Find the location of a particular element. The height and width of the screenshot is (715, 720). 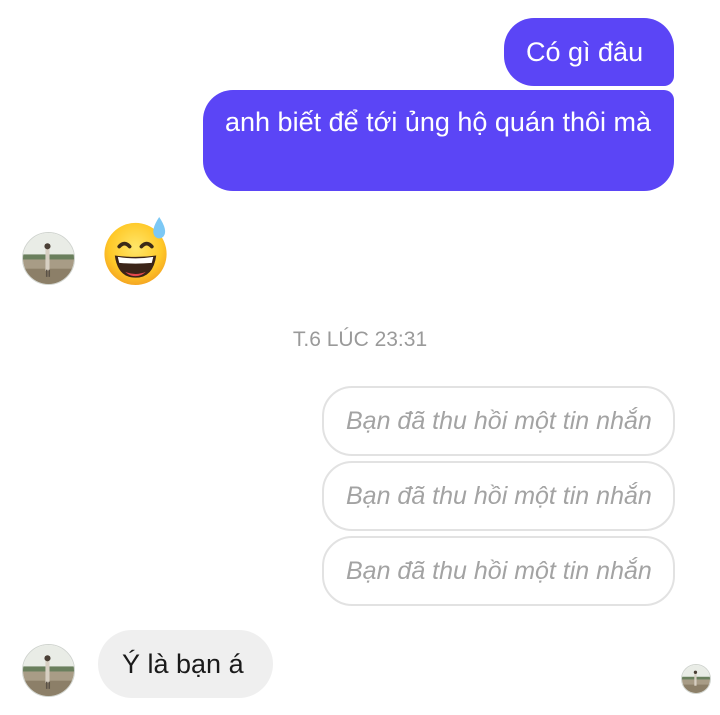

seen-avatar-photo-icon is located at coordinates (696, 679).